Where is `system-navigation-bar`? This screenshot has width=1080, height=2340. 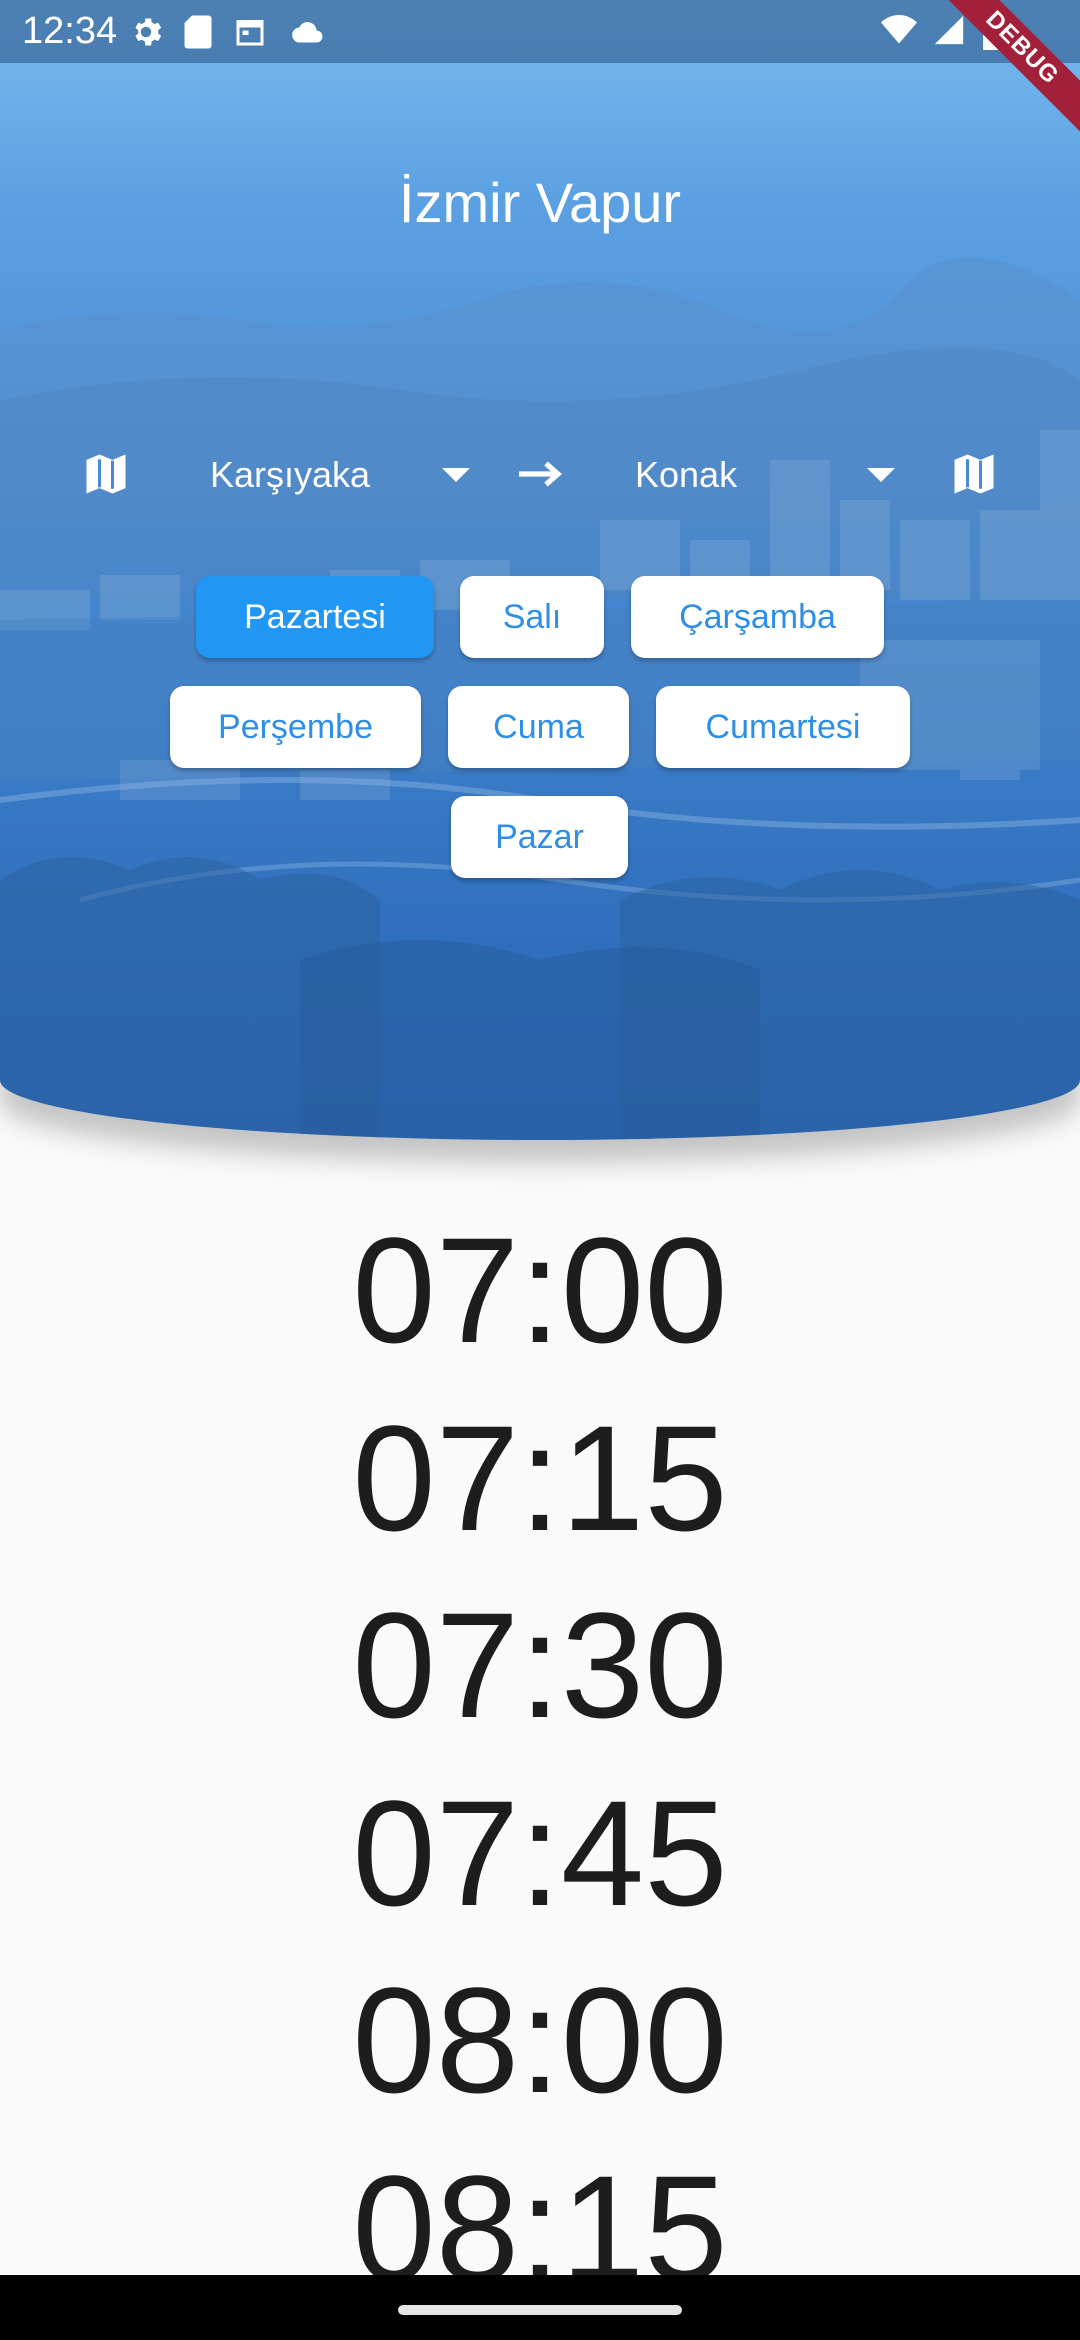 system-navigation-bar is located at coordinates (540, 2307).